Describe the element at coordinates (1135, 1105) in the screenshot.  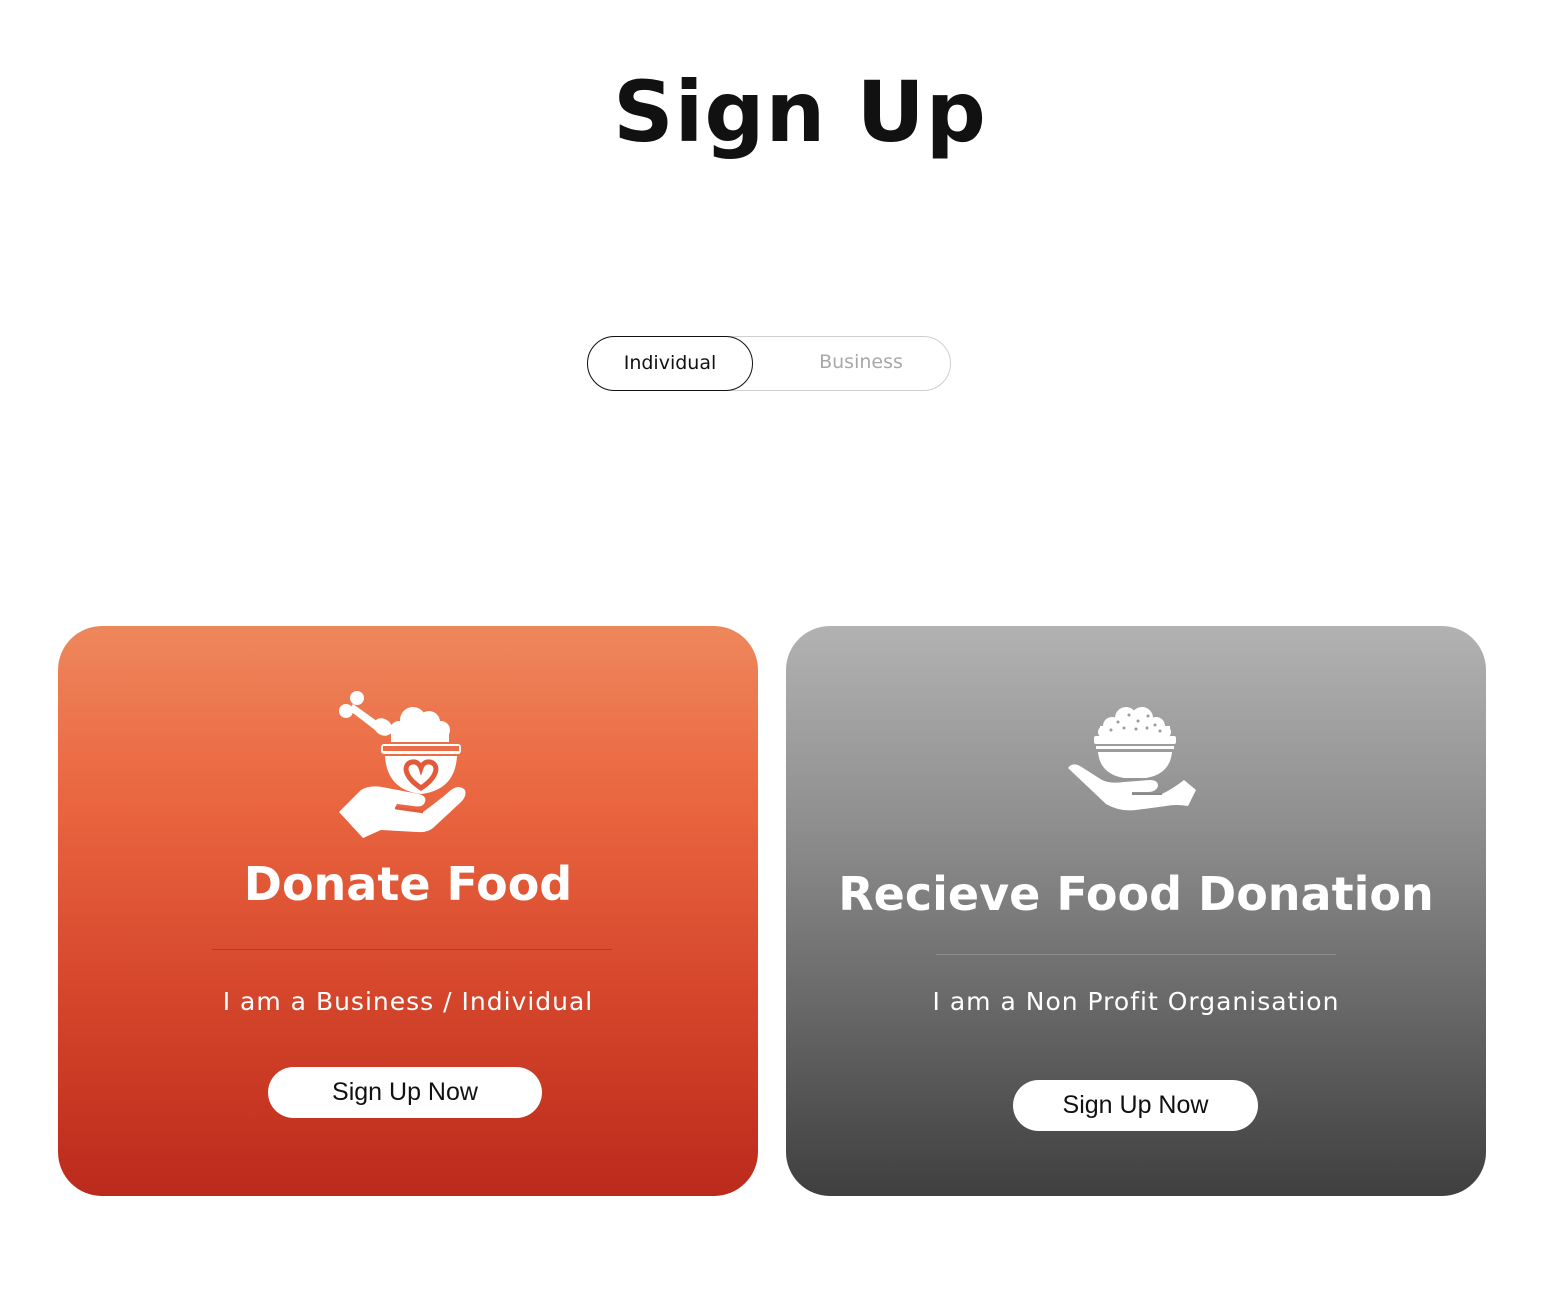
I see `receive-food-sign-up-button: Sign Up Now` at that location.